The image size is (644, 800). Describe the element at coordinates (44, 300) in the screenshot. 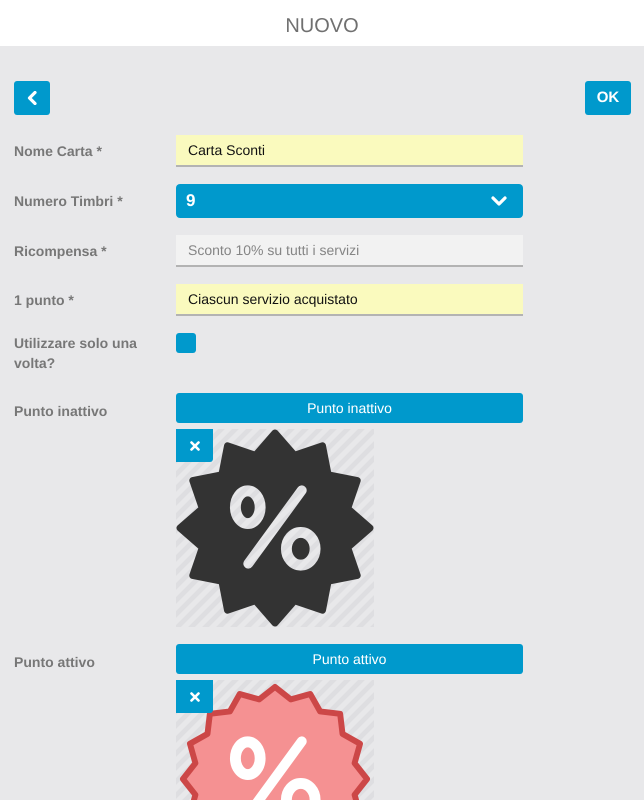

I see `field-label: 1 punto *` at that location.